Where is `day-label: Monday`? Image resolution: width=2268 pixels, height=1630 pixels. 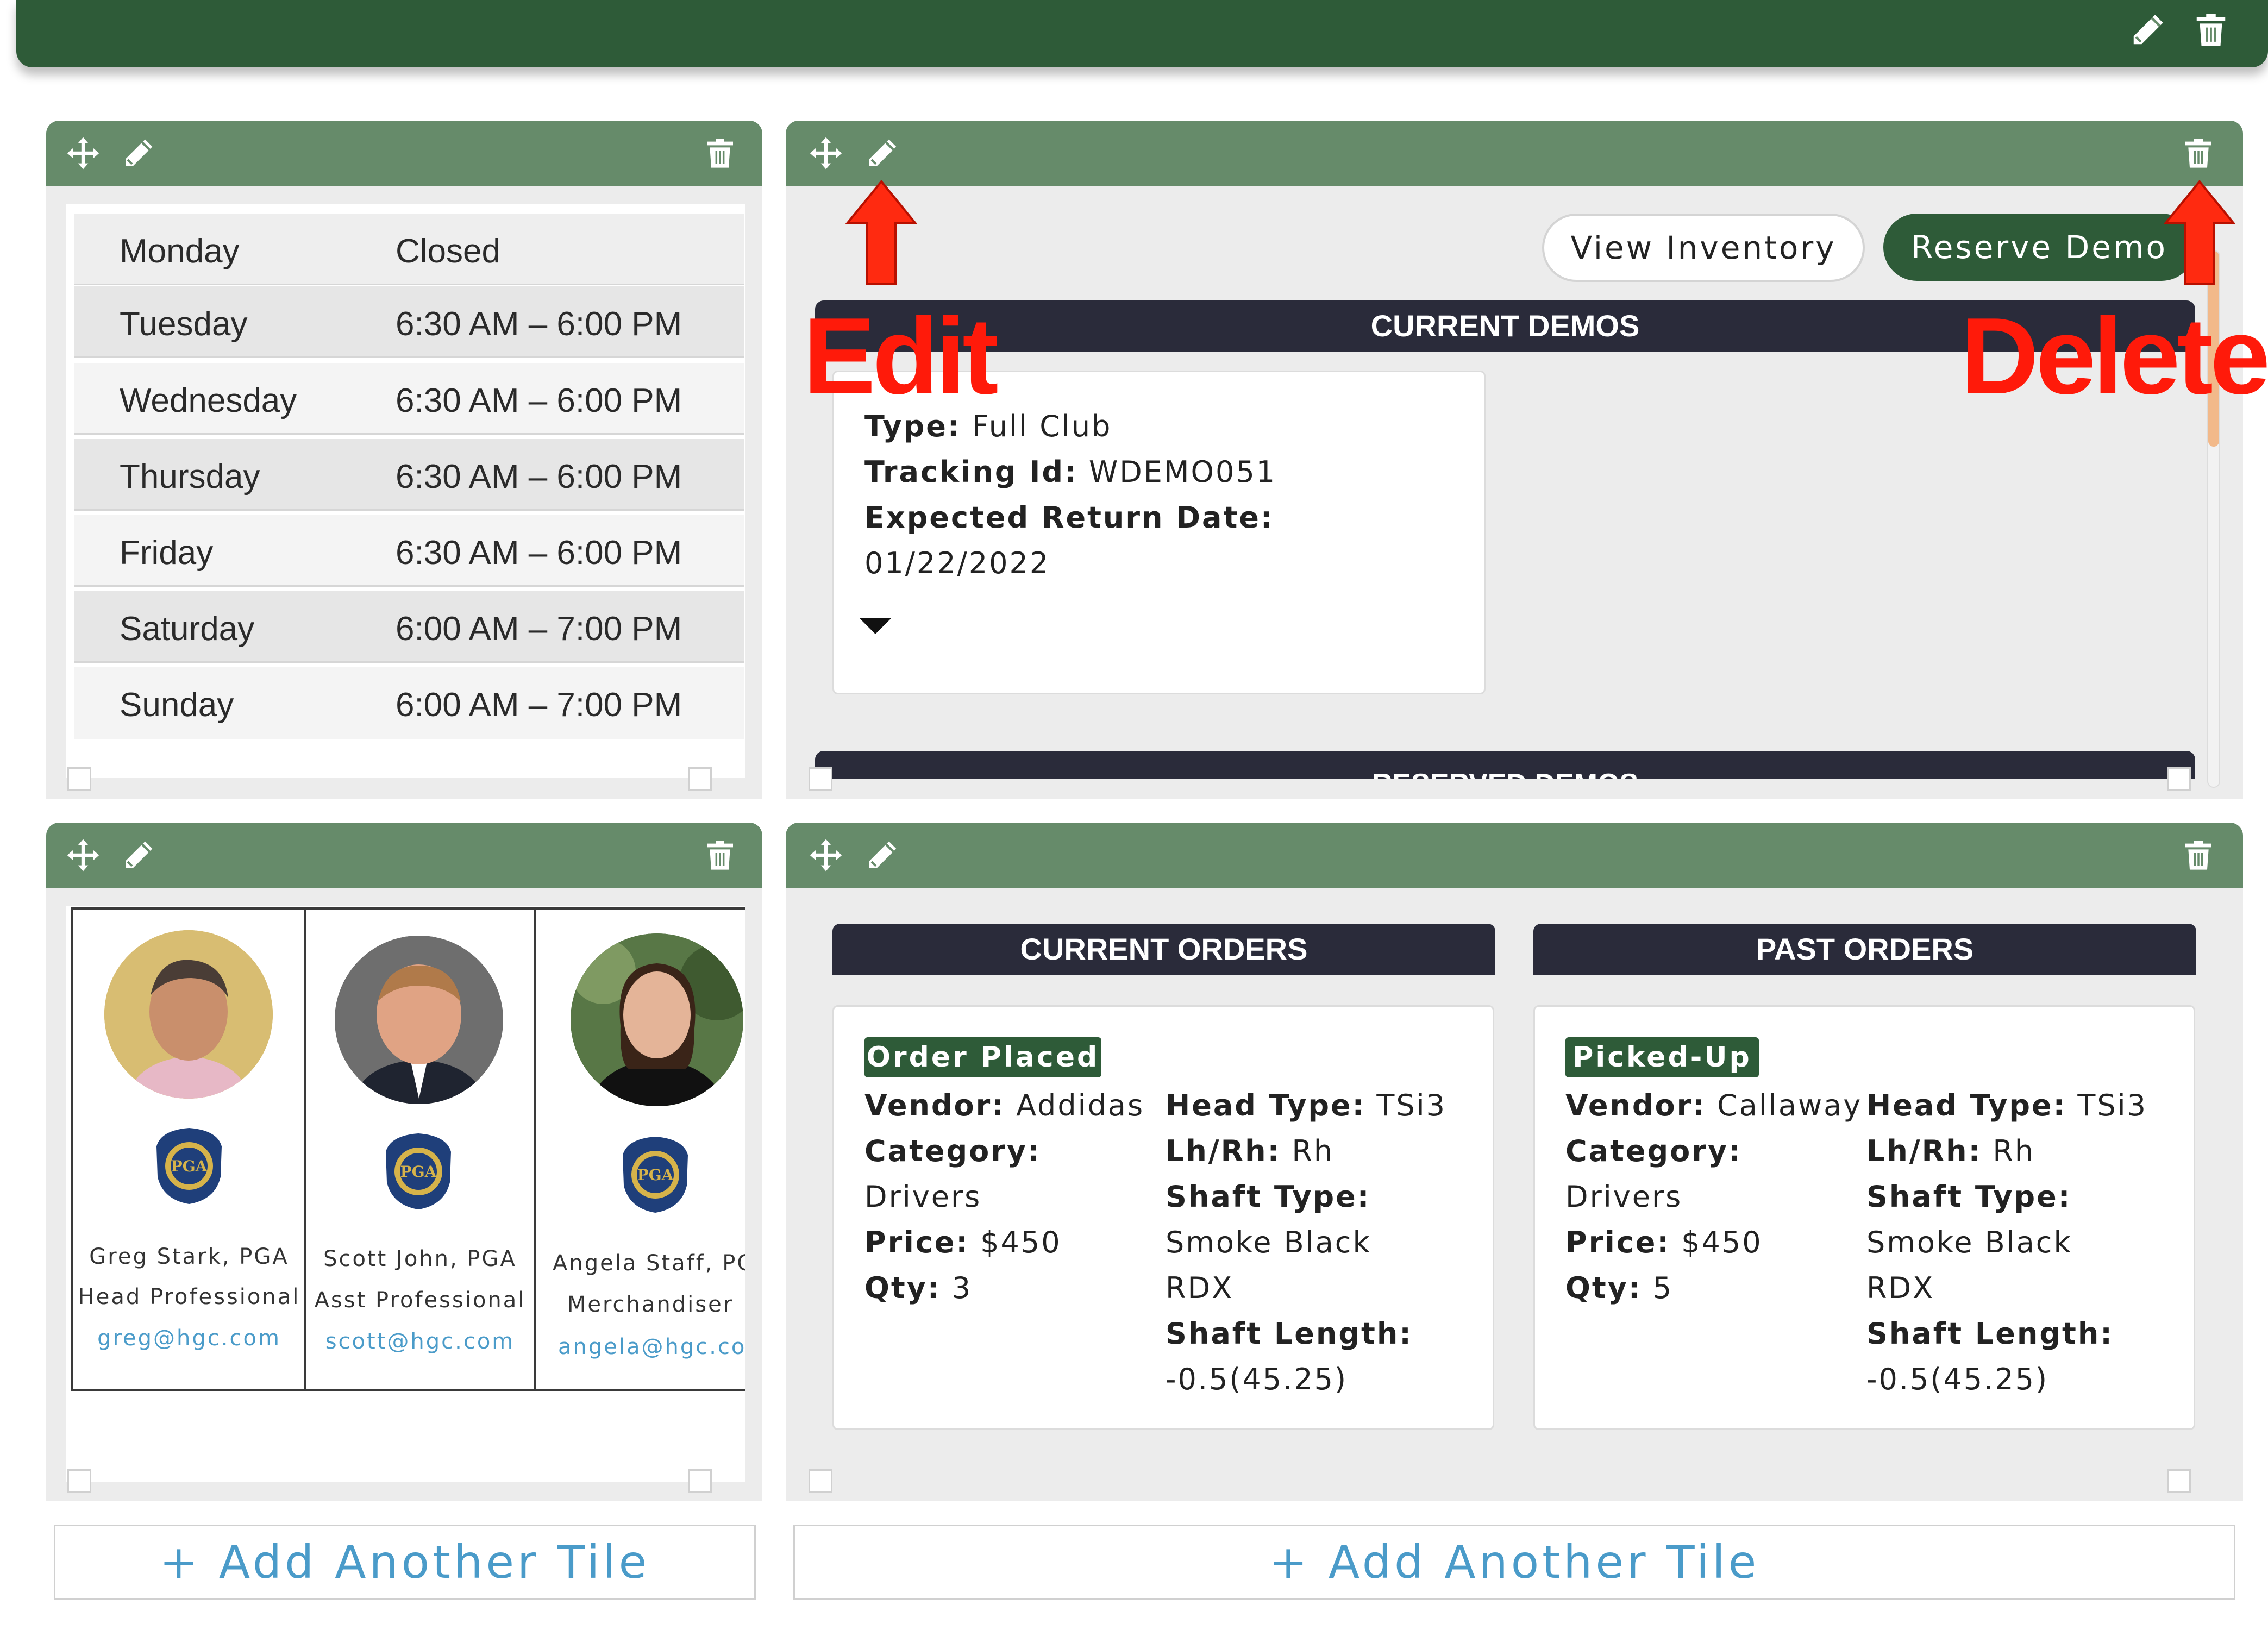 day-label: Monday is located at coordinates (180, 251).